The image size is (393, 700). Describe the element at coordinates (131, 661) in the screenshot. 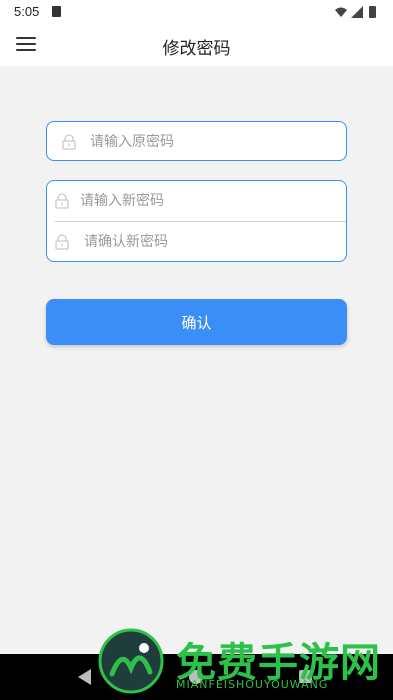

I see `watermark-logo-icon` at that location.